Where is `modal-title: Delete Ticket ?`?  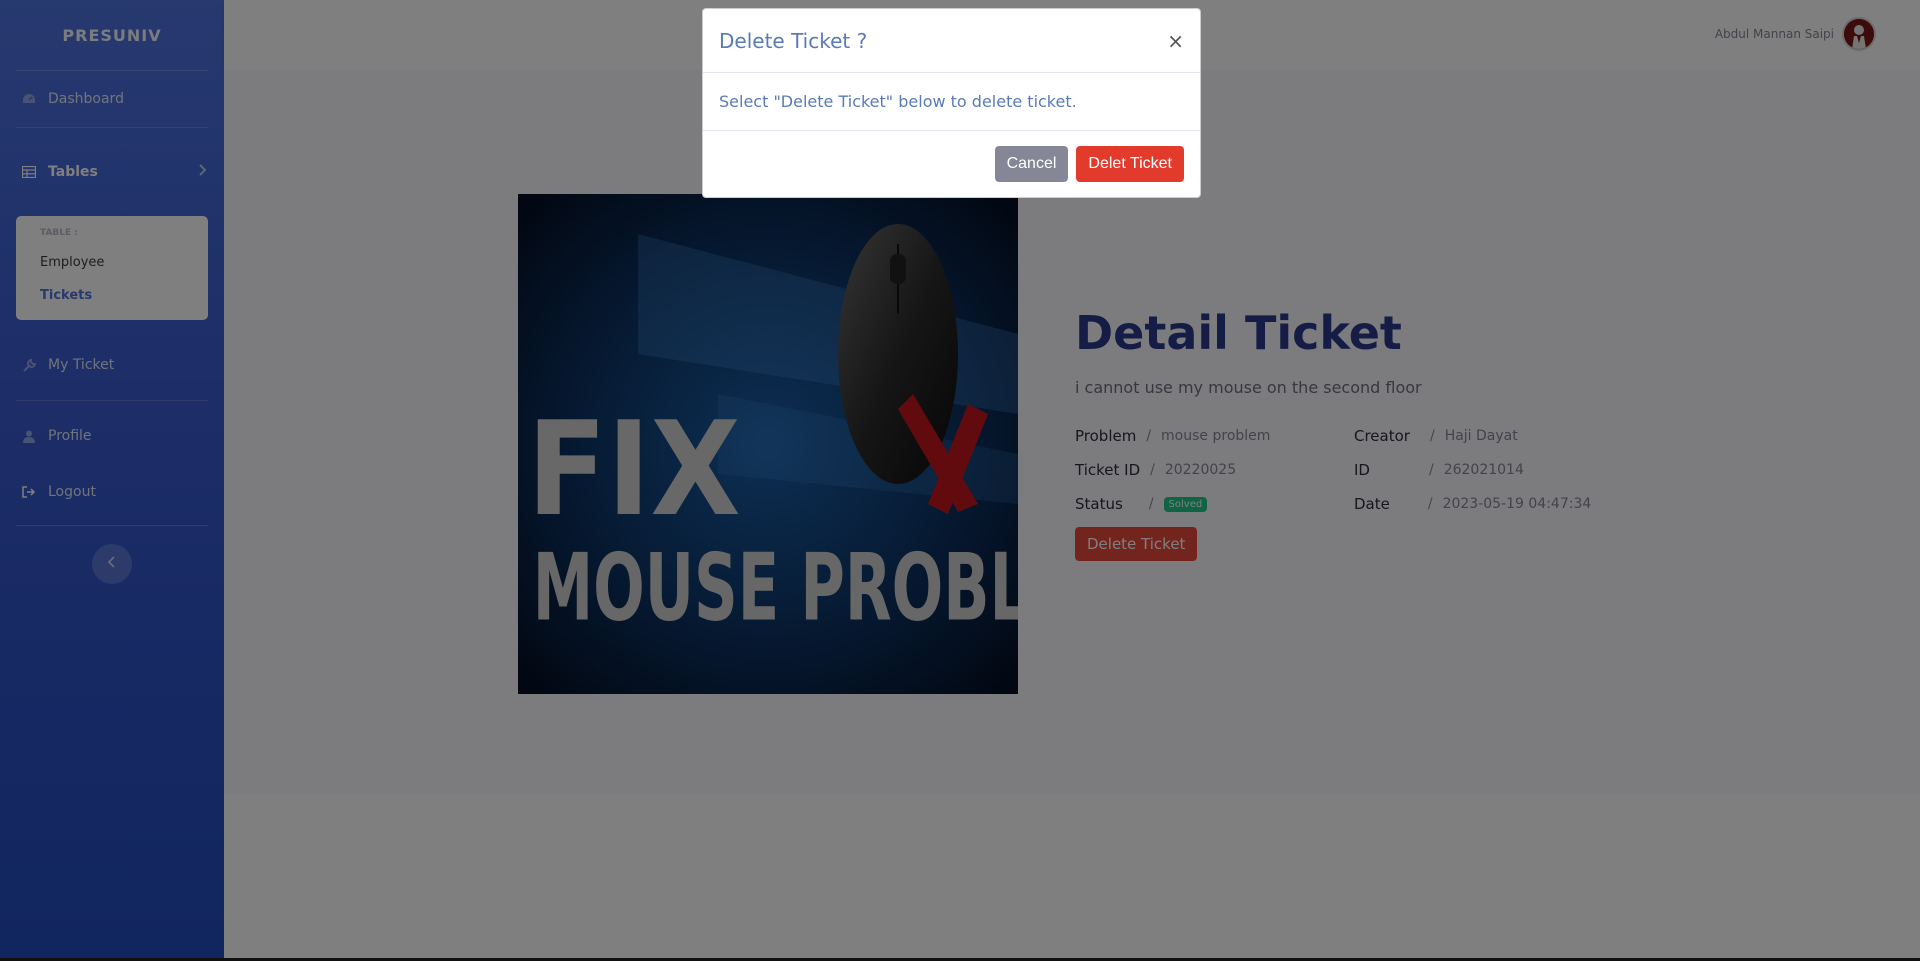 modal-title: Delete Ticket ? is located at coordinates (793, 40).